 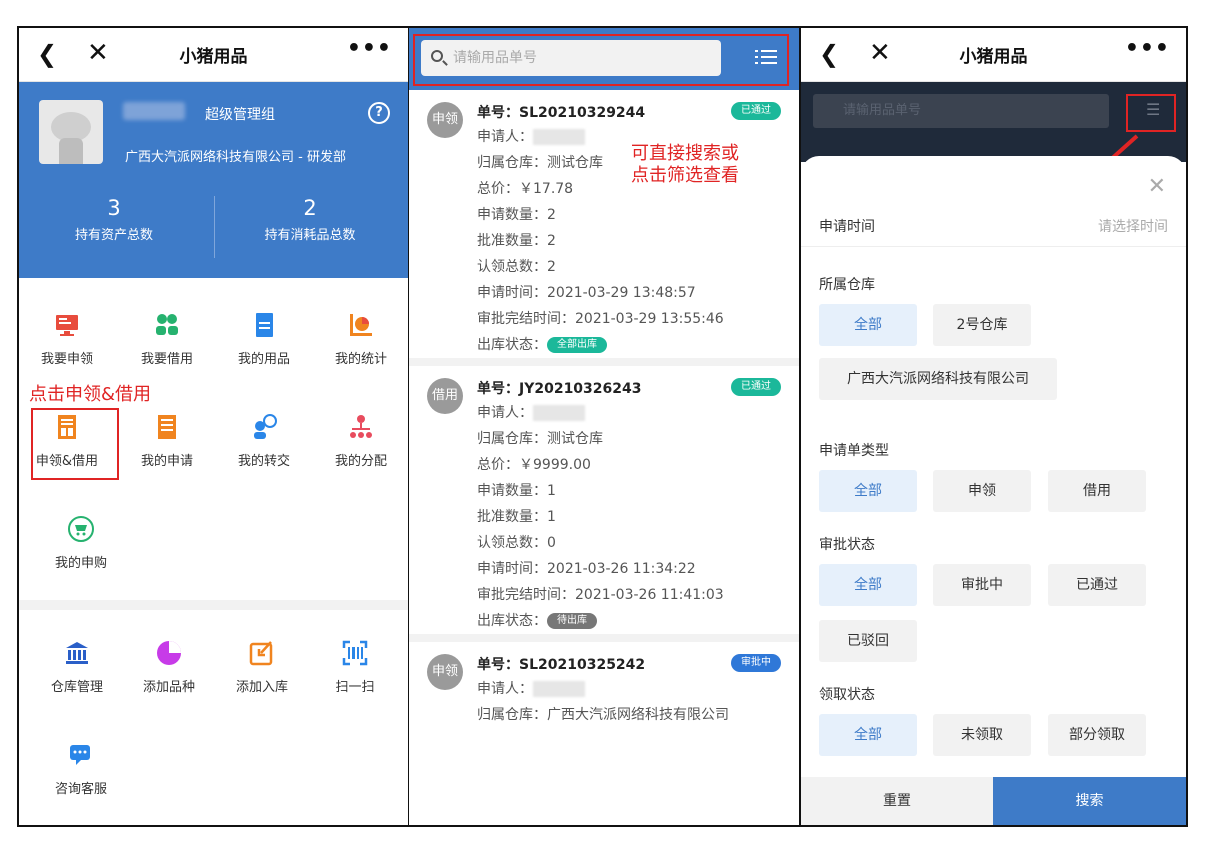 What do you see at coordinates (1089, 801) in the screenshot?
I see `search-button: 搜索` at bounding box center [1089, 801].